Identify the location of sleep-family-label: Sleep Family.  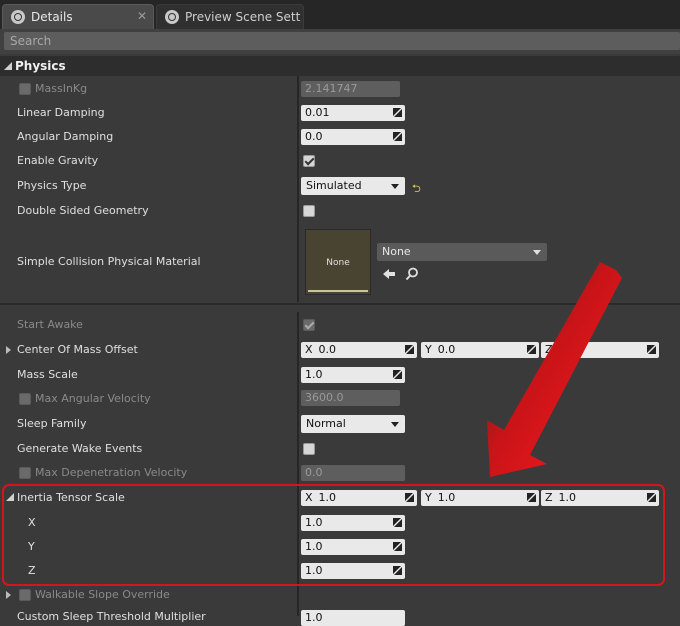
(52, 423).